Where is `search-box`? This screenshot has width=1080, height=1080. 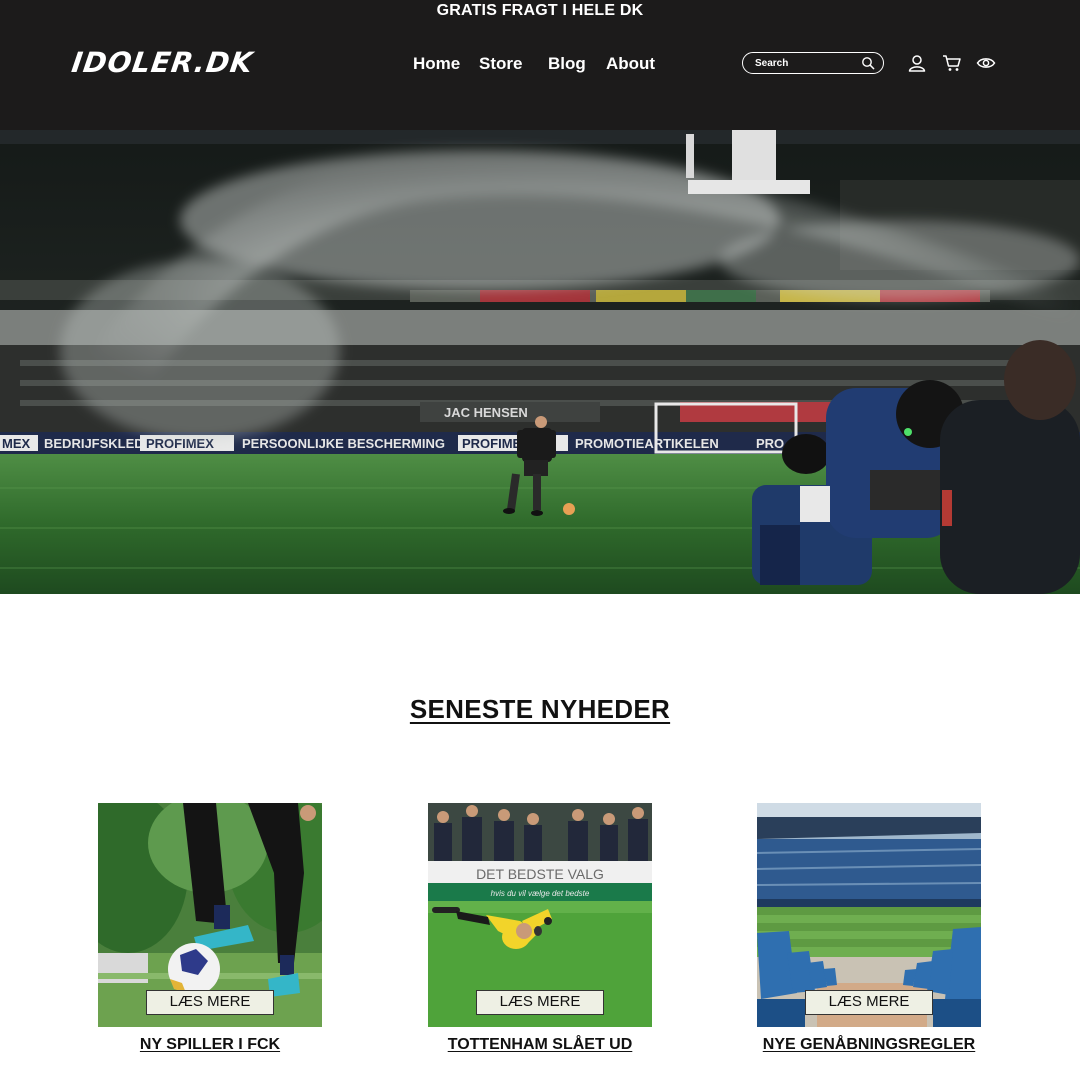 search-box is located at coordinates (813, 63).